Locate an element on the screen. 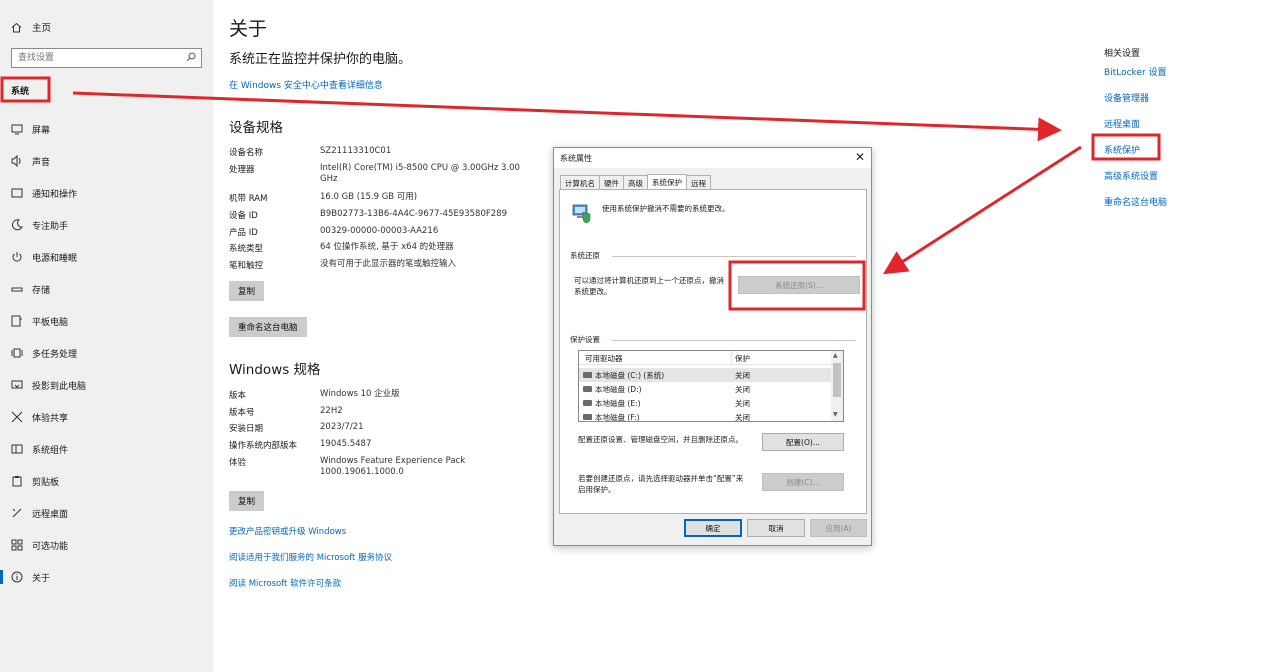 The width and height of the screenshot is (1280, 672). sidebar-item-label: 平板电脑 is located at coordinates (50, 322).